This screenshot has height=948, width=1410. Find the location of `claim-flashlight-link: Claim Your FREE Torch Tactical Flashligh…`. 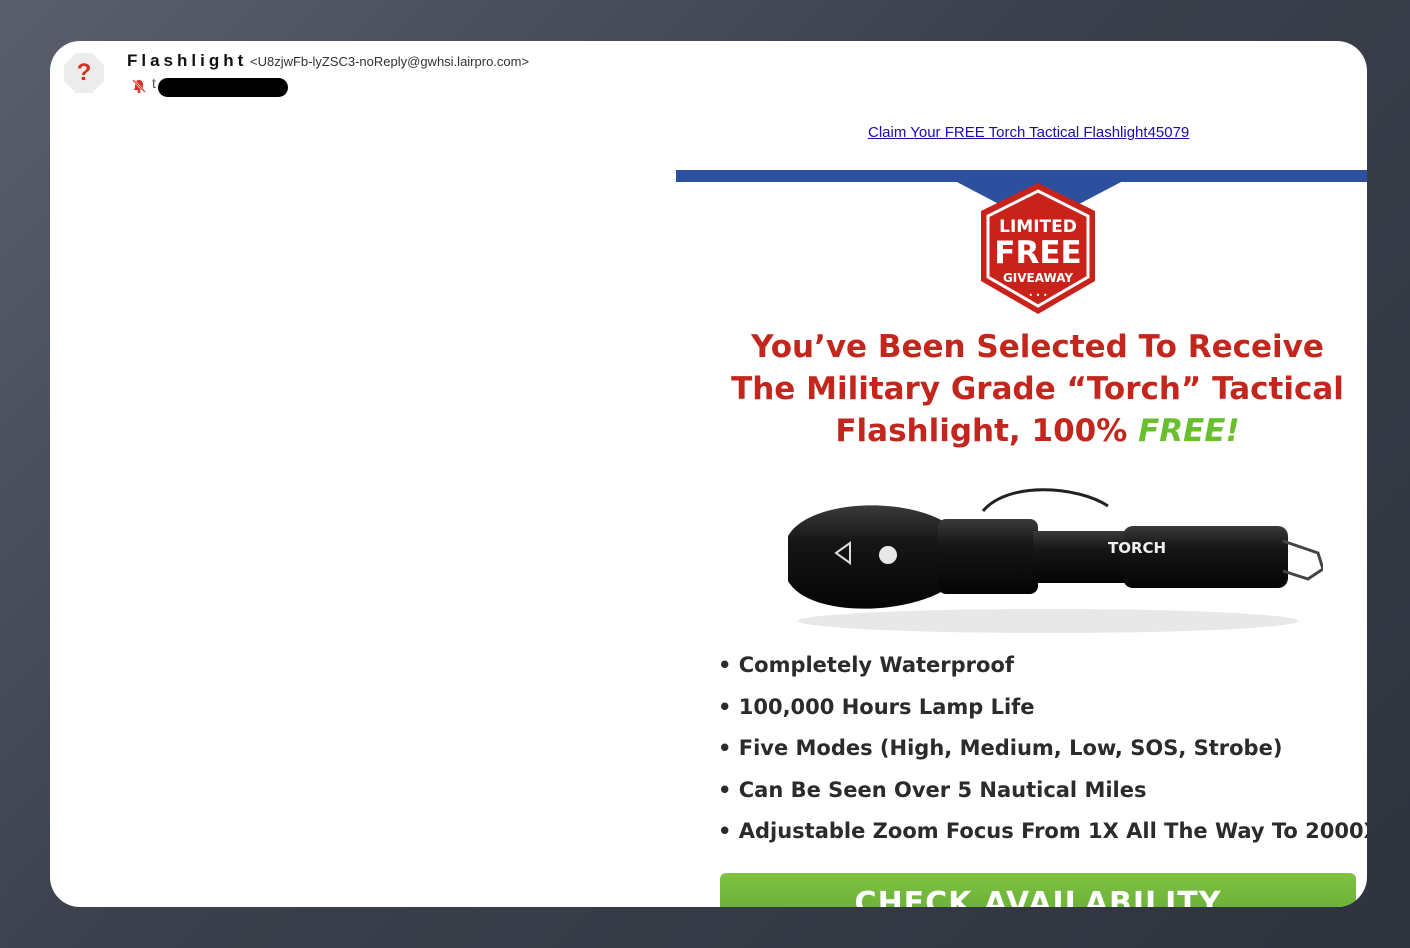

claim-flashlight-link: Claim Your FREE Torch Tactical Flashligh… is located at coordinates (1028, 132).